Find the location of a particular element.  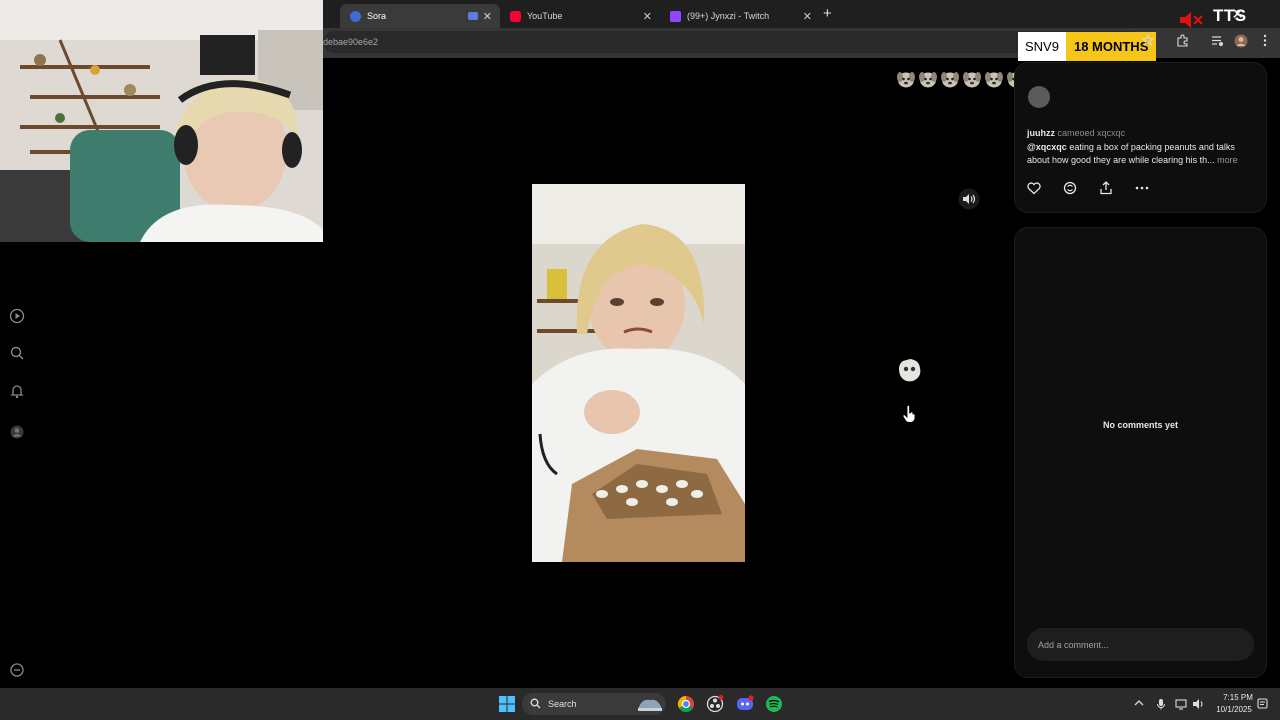

tab-label: Sora is located at coordinates (377, 16).